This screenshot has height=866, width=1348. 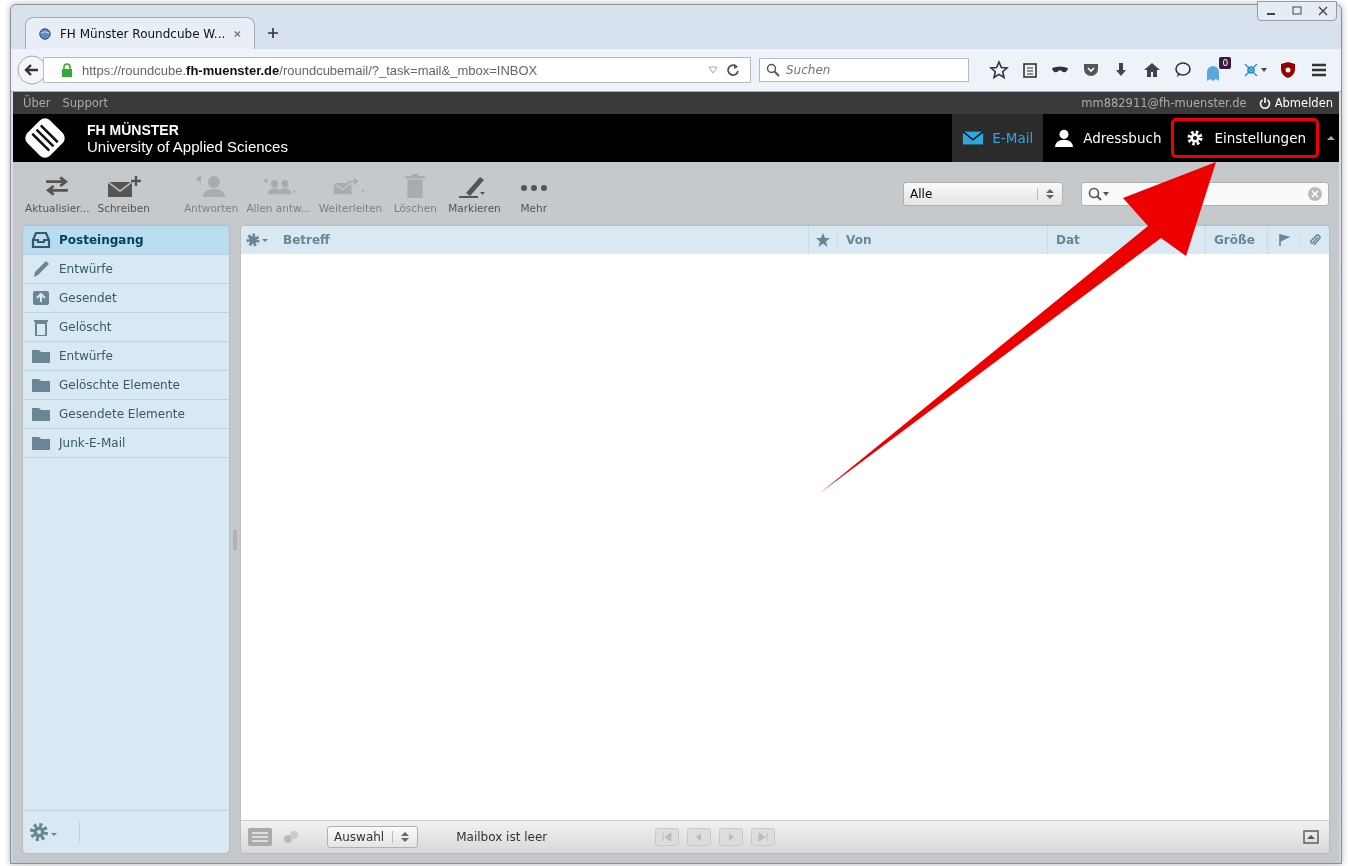 What do you see at coordinates (37, 103) in the screenshot?
I see `top-link: Über` at bounding box center [37, 103].